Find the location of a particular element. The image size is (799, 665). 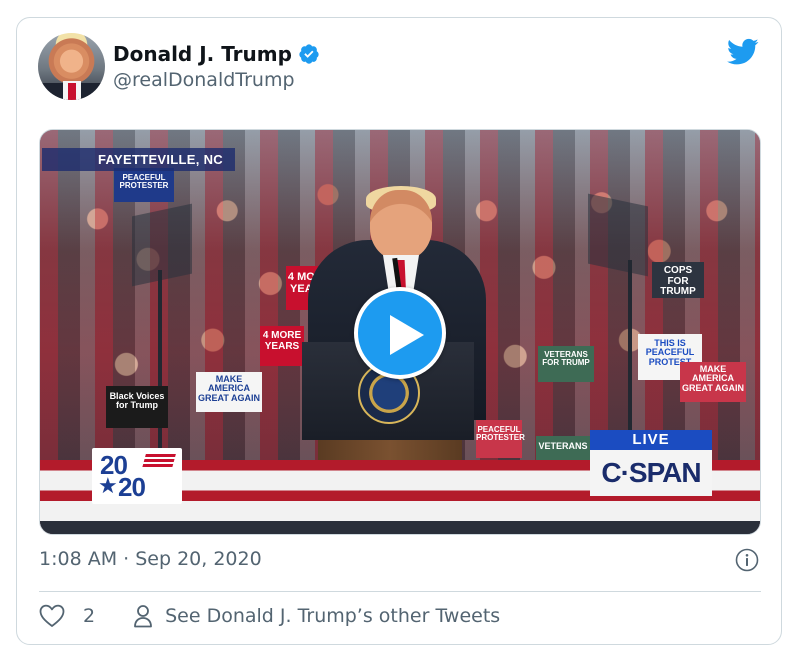

person-icon is located at coordinates (143, 616).